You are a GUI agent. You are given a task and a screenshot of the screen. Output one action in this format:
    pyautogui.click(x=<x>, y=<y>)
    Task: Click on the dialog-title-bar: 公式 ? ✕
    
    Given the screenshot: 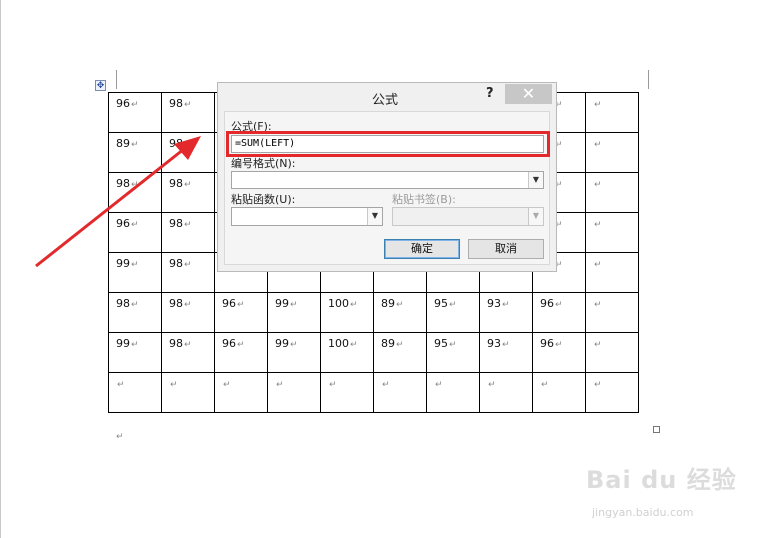 What is the action you would take?
    pyautogui.click(x=387, y=97)
    